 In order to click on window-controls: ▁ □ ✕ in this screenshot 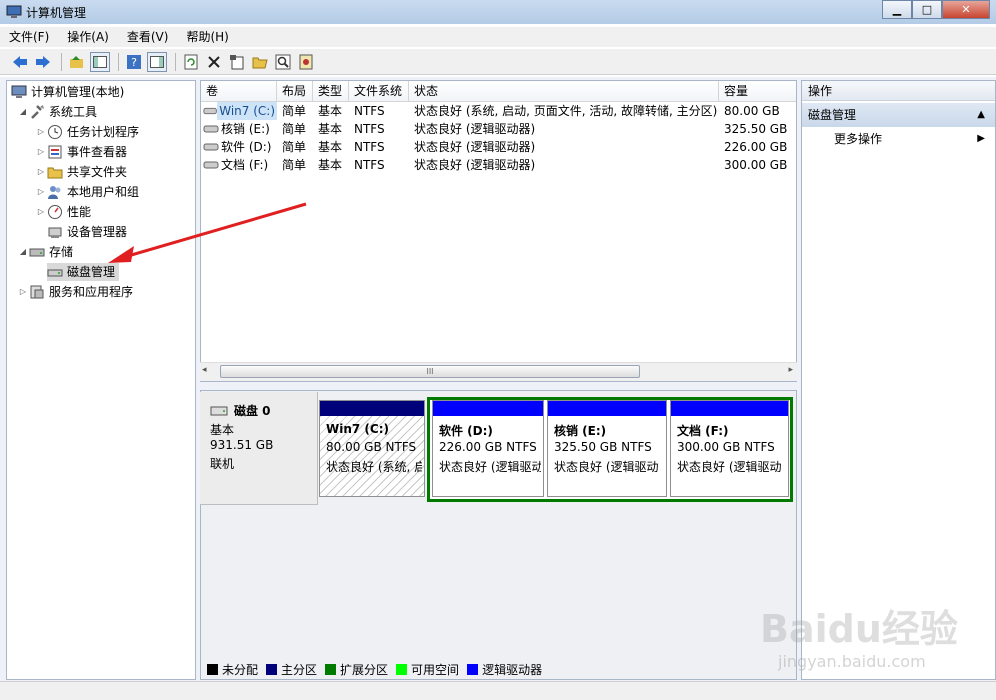, I will do `click(936, 9)`.